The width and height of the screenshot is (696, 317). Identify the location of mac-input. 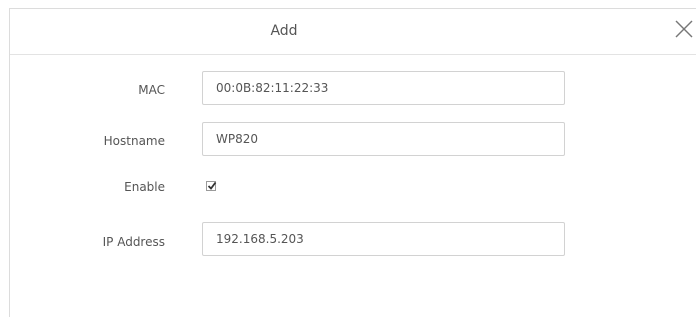
(383, 88).